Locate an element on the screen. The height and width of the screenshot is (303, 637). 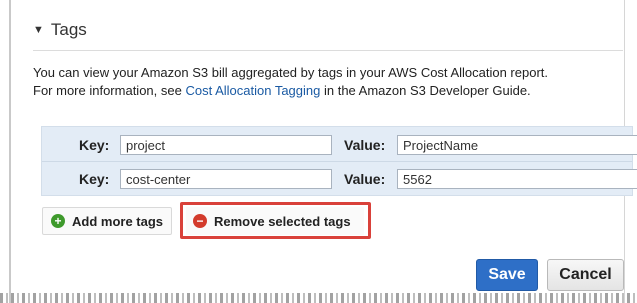
section-title: Tags is located at coordinates (68, 29).